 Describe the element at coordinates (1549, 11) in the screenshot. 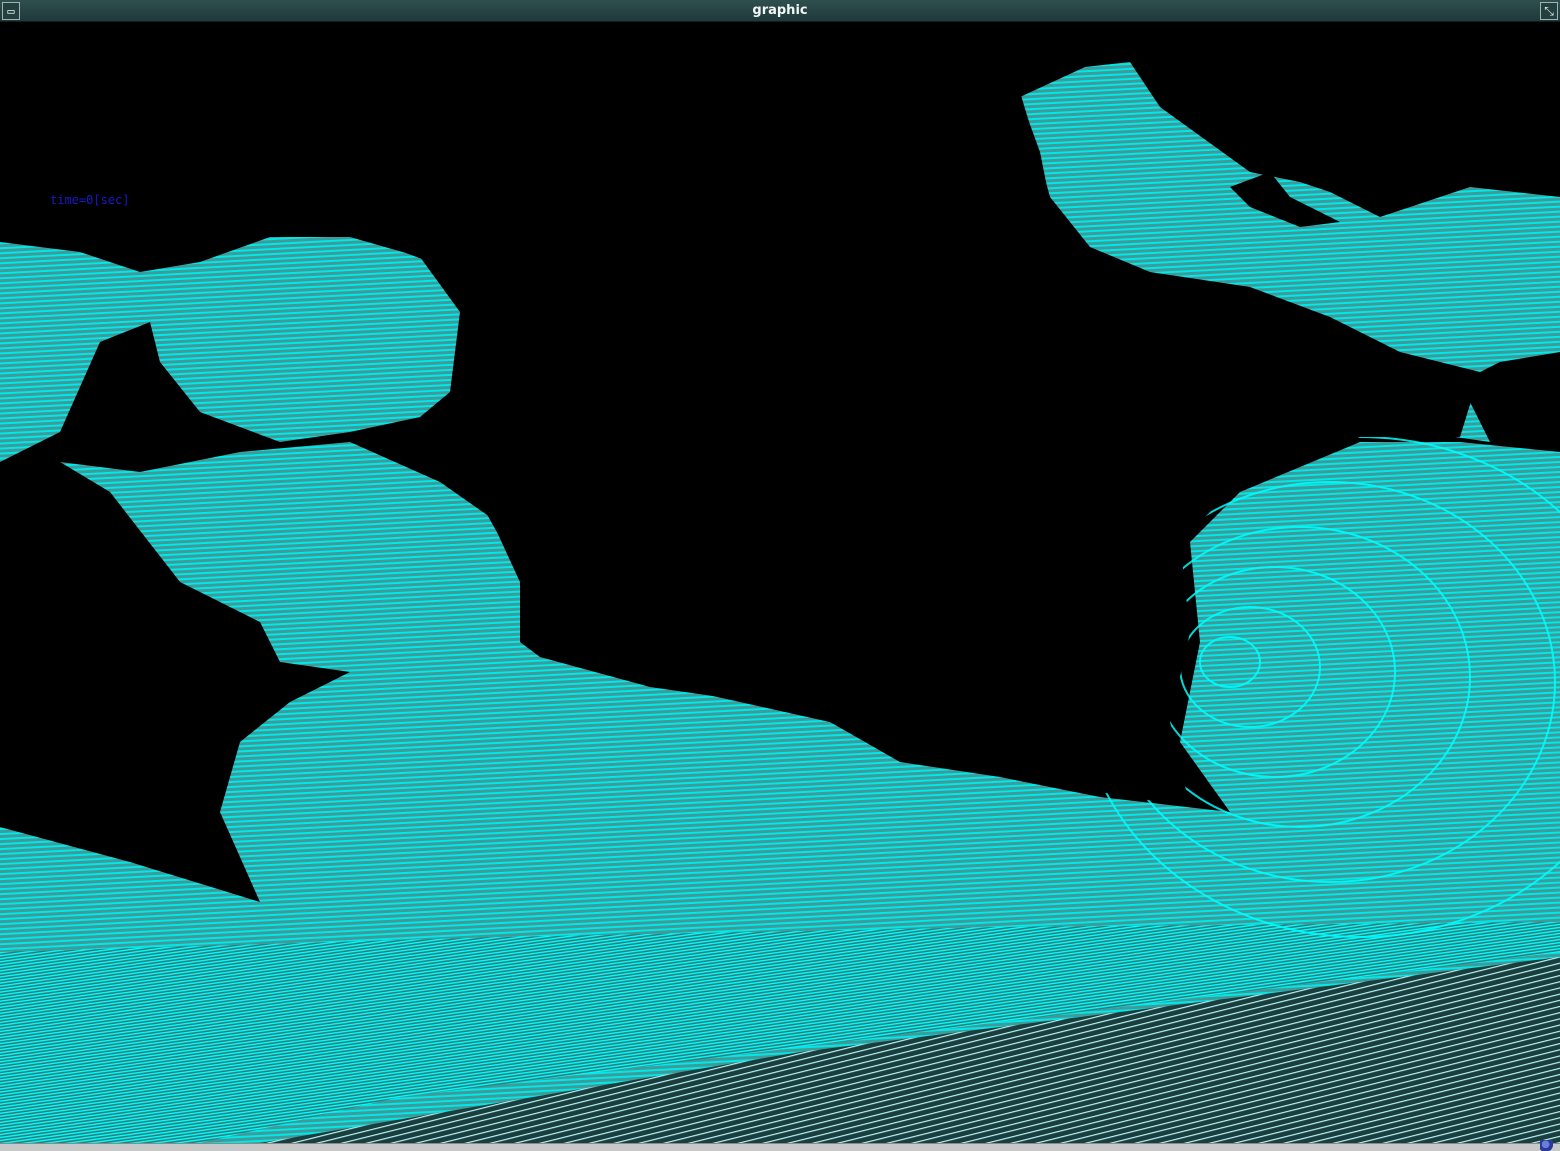

I see `resize-icon: ⤡` at that location.